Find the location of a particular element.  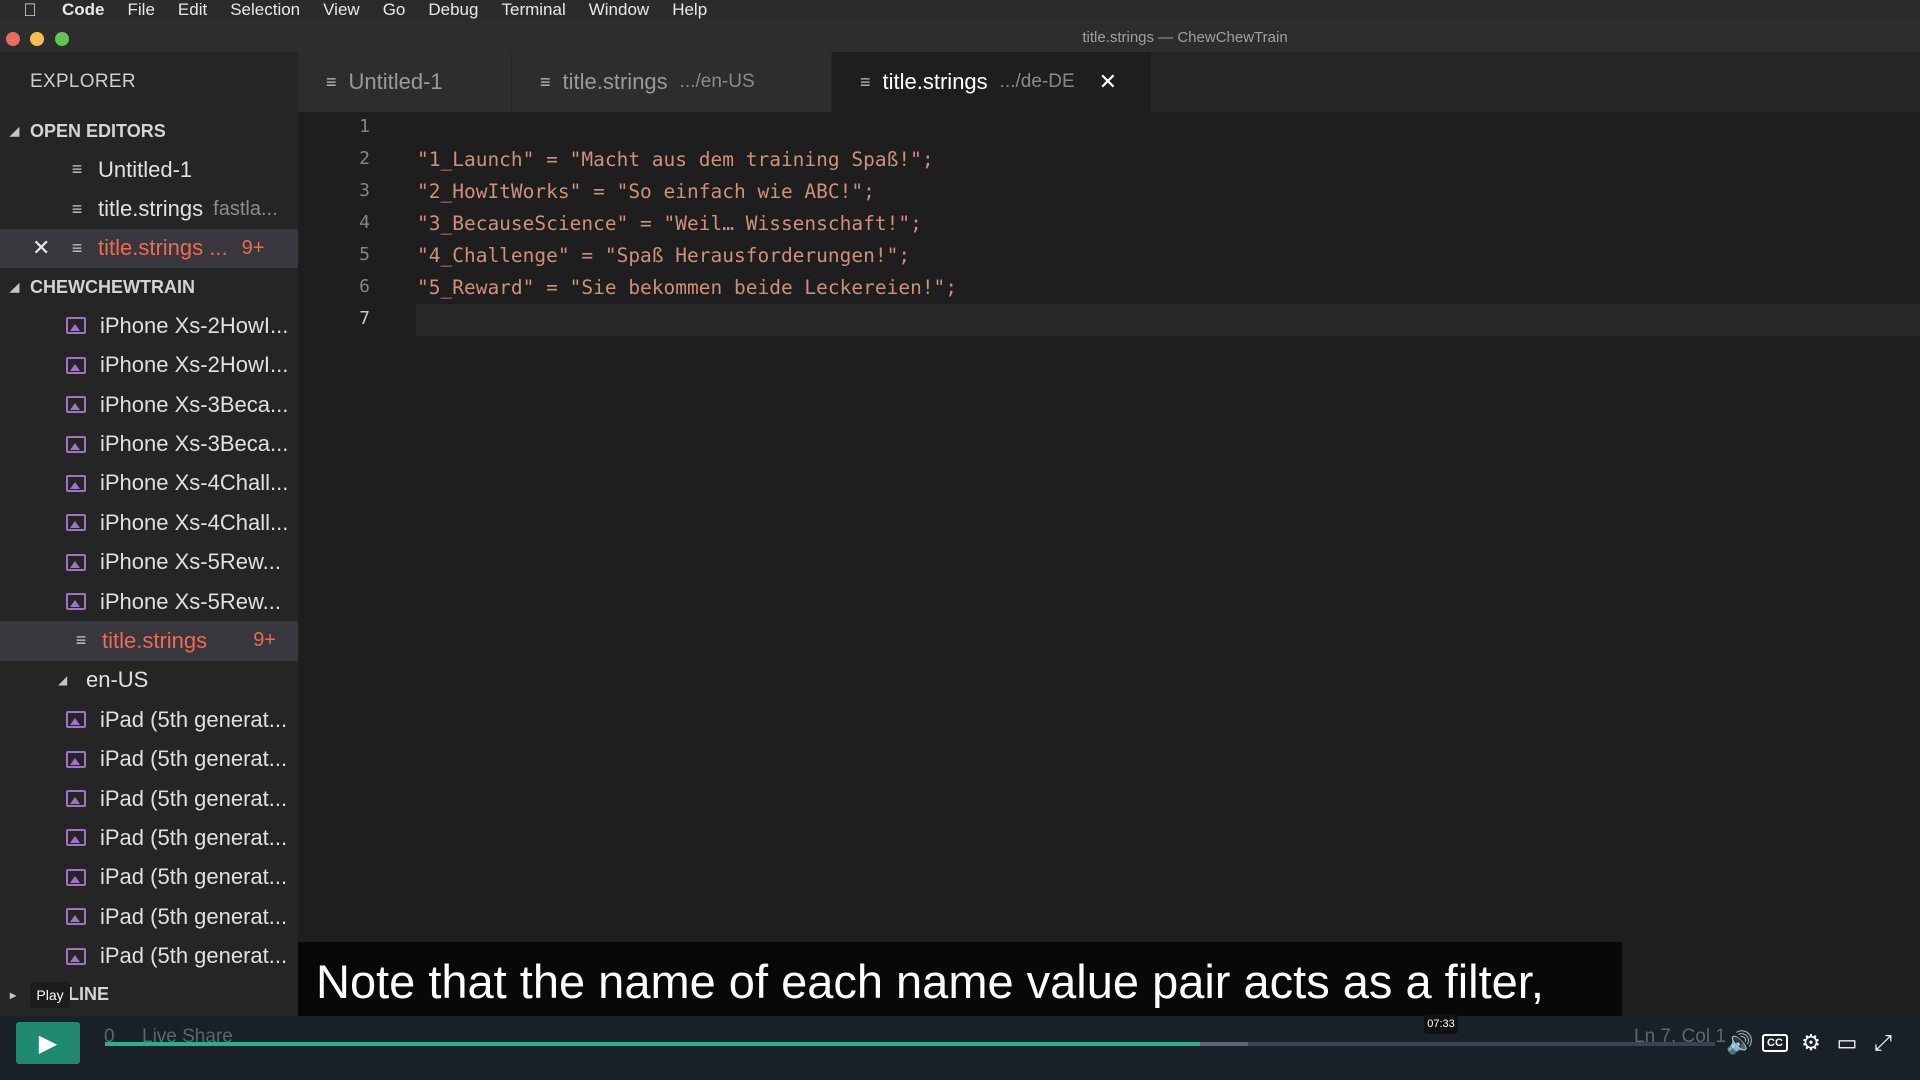

menu-terminal: Terminal is located at coordinates (533, 10).